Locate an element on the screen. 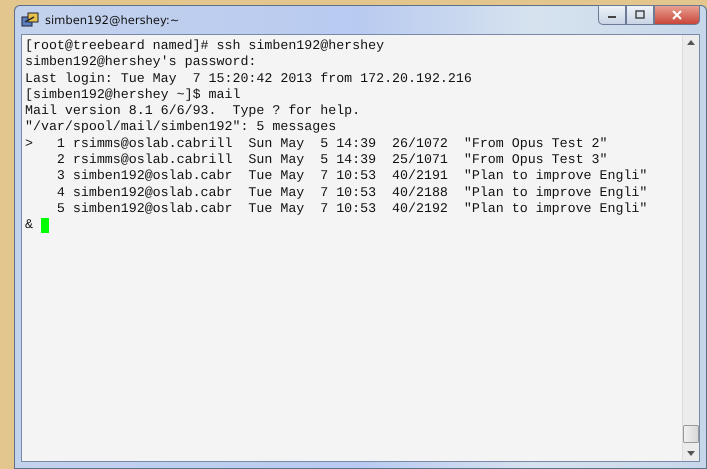 The image size is (707, 469). window-title: simben192@hershey:~ is located at coordinates (112, 20).